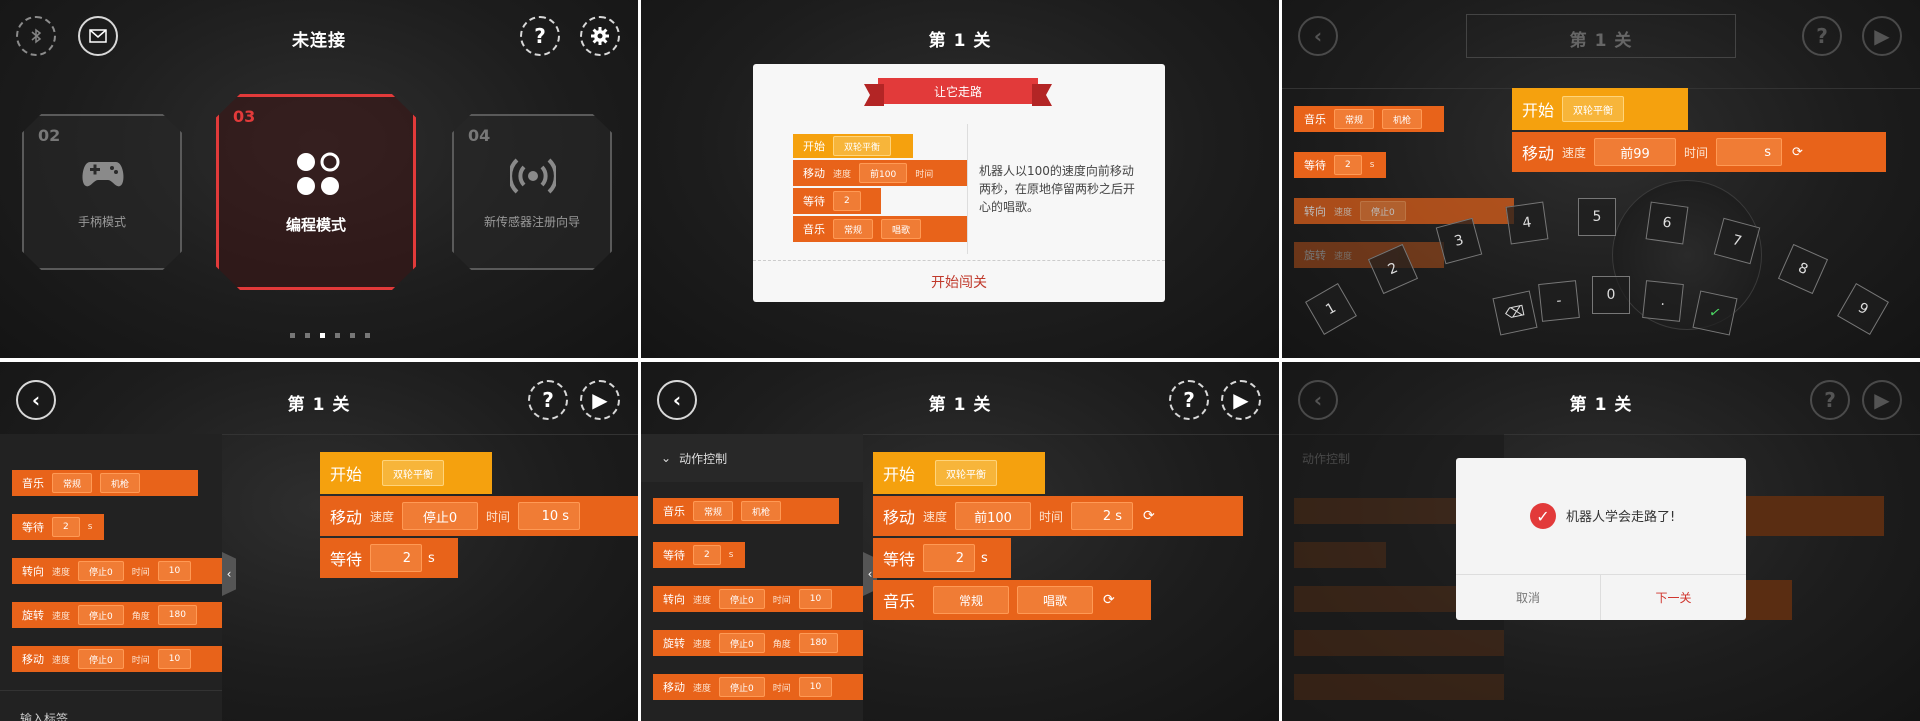  What do you see at coordinates (731, 555) in the screenshot?
I see `block-unit: s` at bounding box center [731, 555].